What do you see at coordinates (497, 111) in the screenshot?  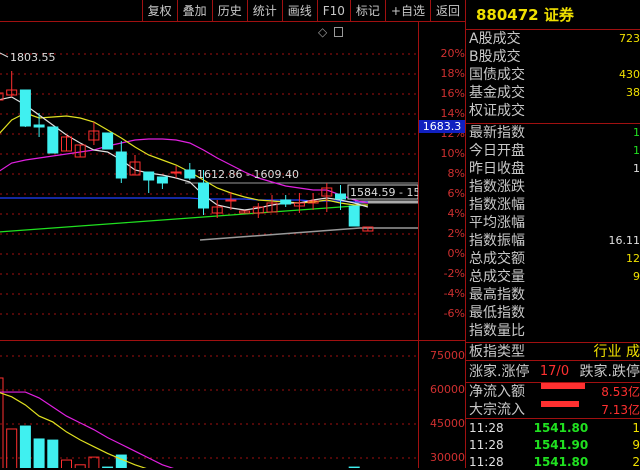 I see `row-label: 权证成交` at bounding box center [497, 111].